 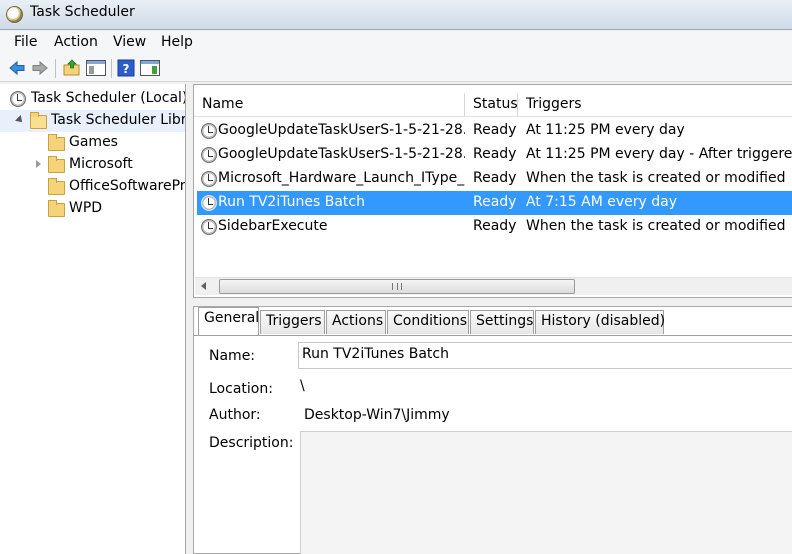 I want to click on task-name: SidebarExecute, so click(x=273, y=226).